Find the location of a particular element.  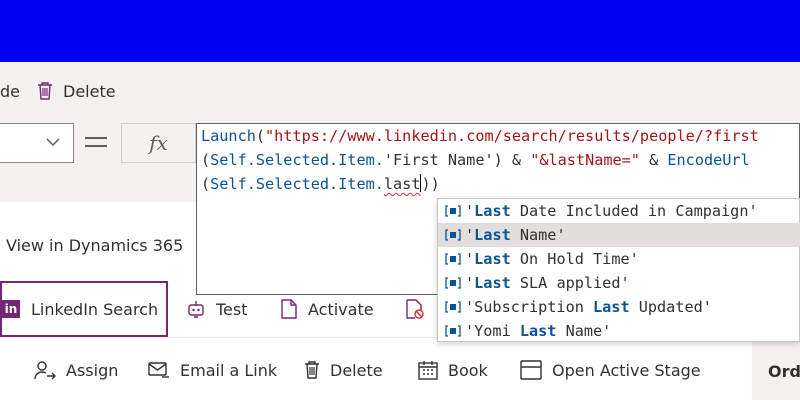

linkedin-icon: in is located at coordinates (11, 309).